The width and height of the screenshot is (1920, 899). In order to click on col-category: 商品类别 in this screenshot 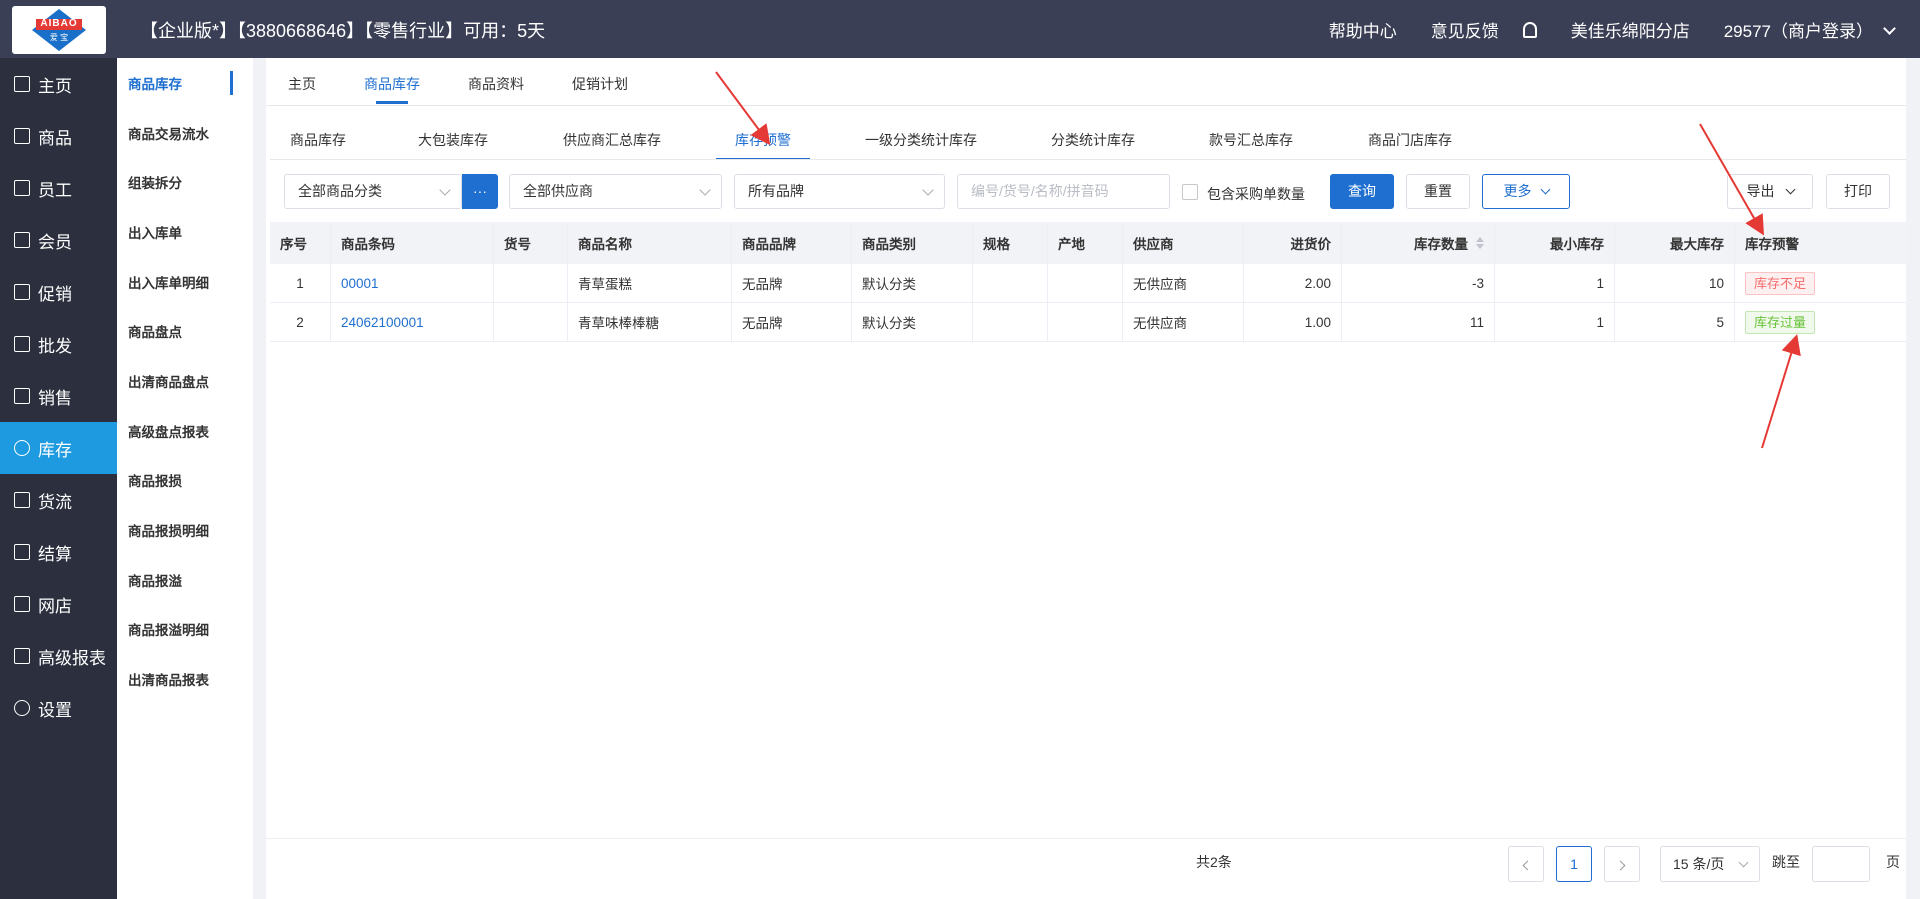, I will do `click(912, 243)`.